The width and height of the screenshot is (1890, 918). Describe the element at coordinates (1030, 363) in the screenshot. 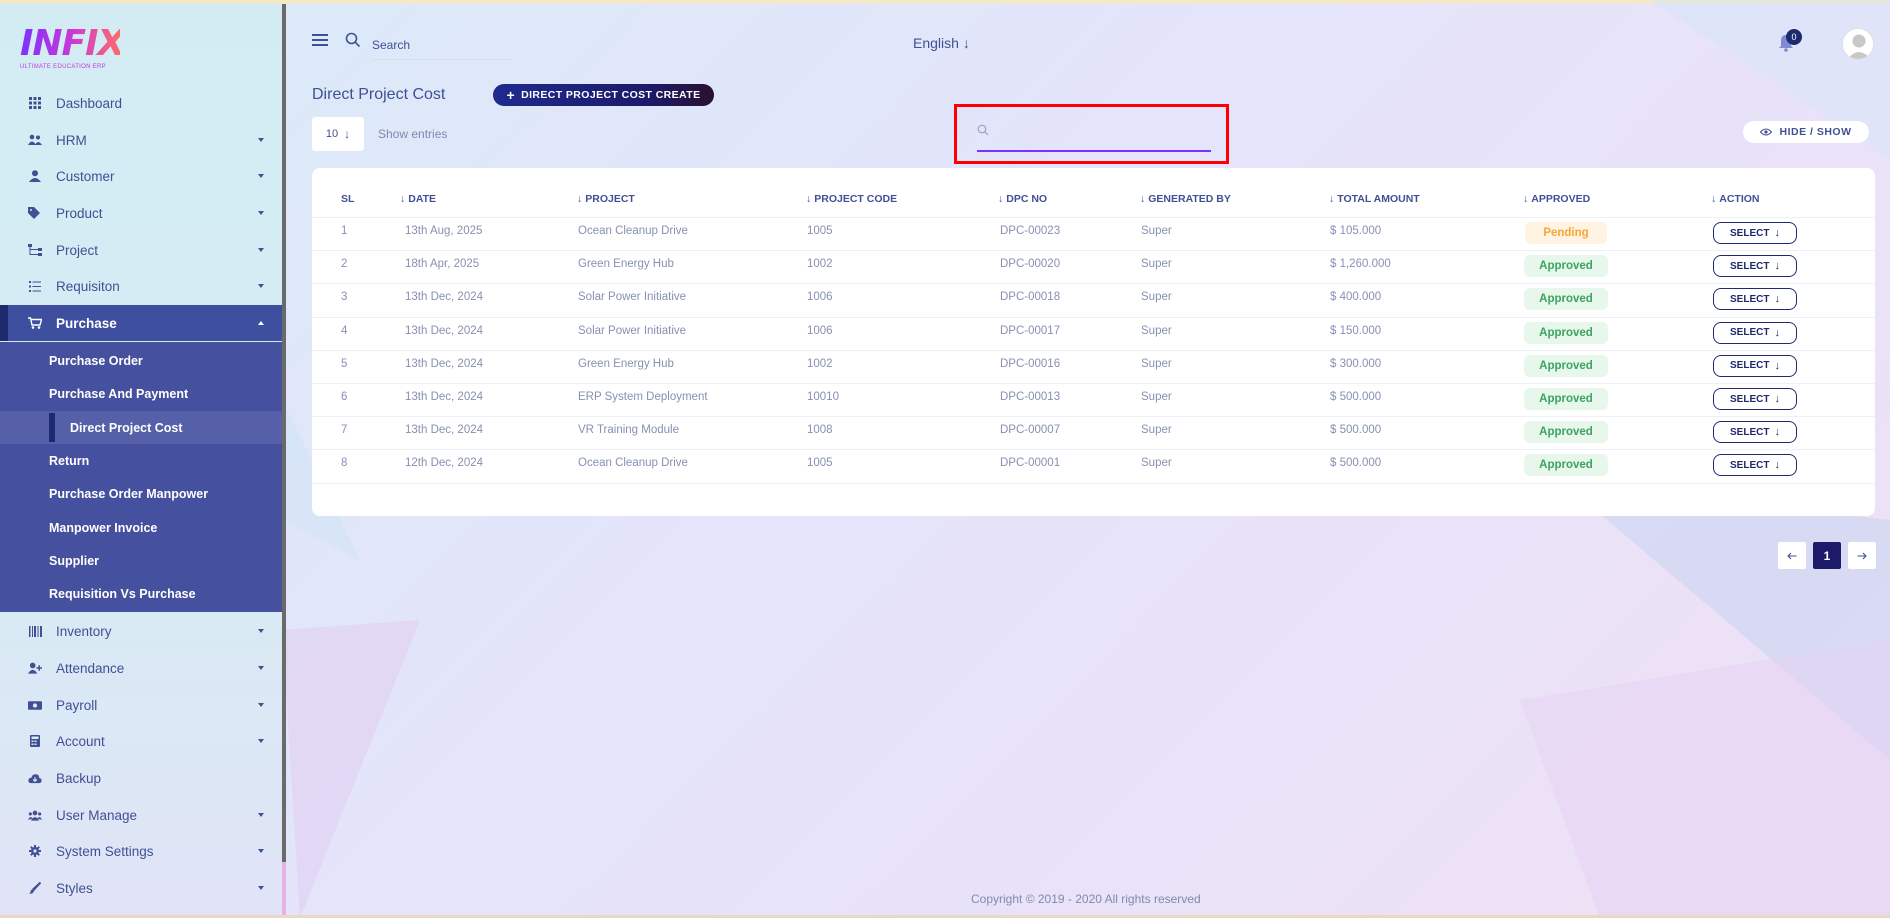

I see `cell-dpc-no: DPC-00016` at that location.